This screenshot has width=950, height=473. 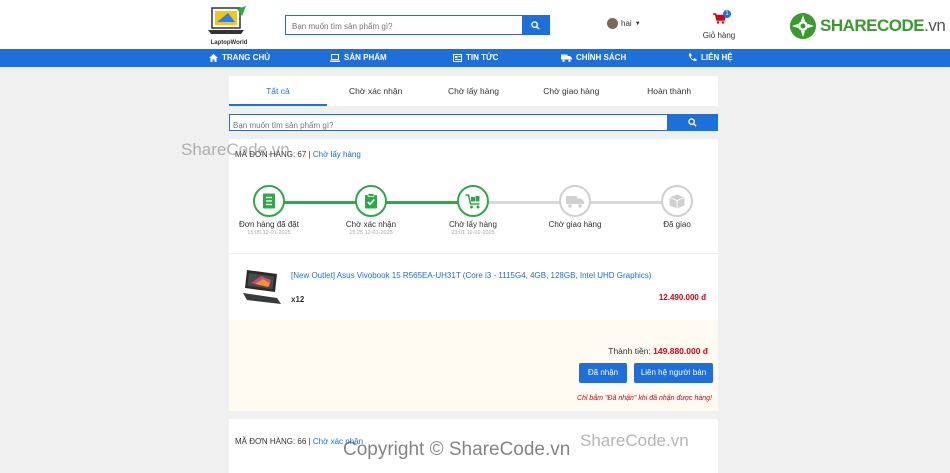 I want to click on receipt-icon, so click(x=269, y=201).